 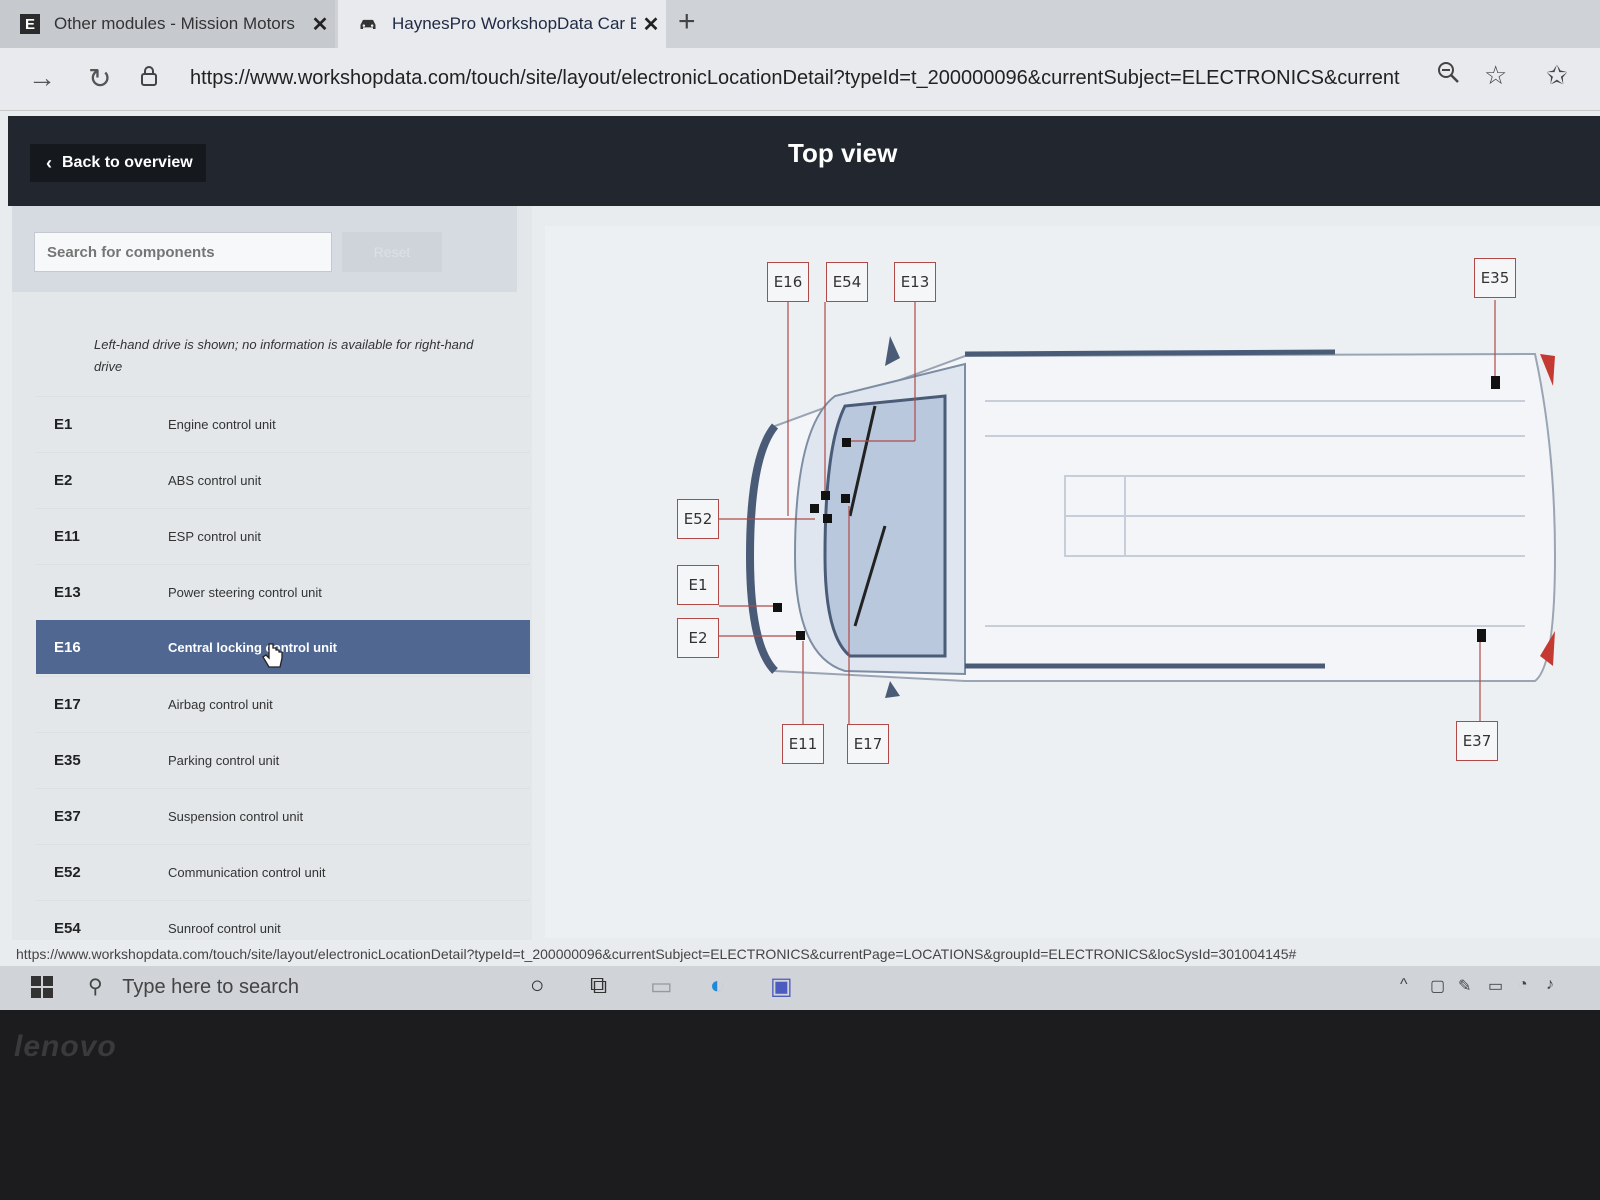 I want to click on page-title: Top view, so click(x=843, y=153).